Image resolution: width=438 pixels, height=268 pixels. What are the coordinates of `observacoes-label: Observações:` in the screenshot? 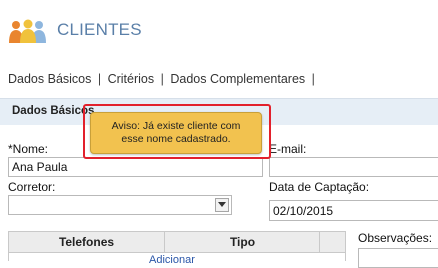 It's located at (395, 238).